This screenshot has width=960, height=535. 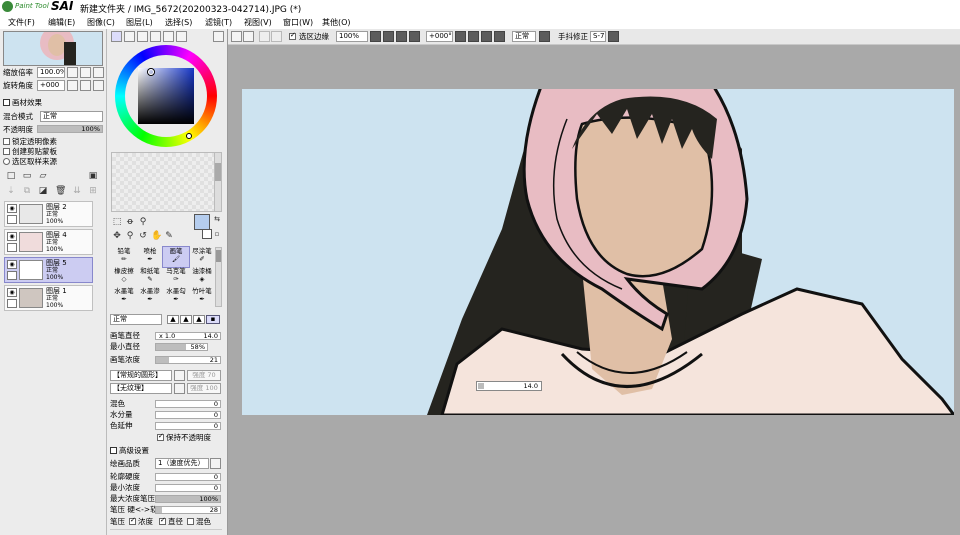 What do you see at coordinates (27, 176) in the screenshot?
I see `new-linework-layer-icon: ▭` at bounding box center [27, 176].